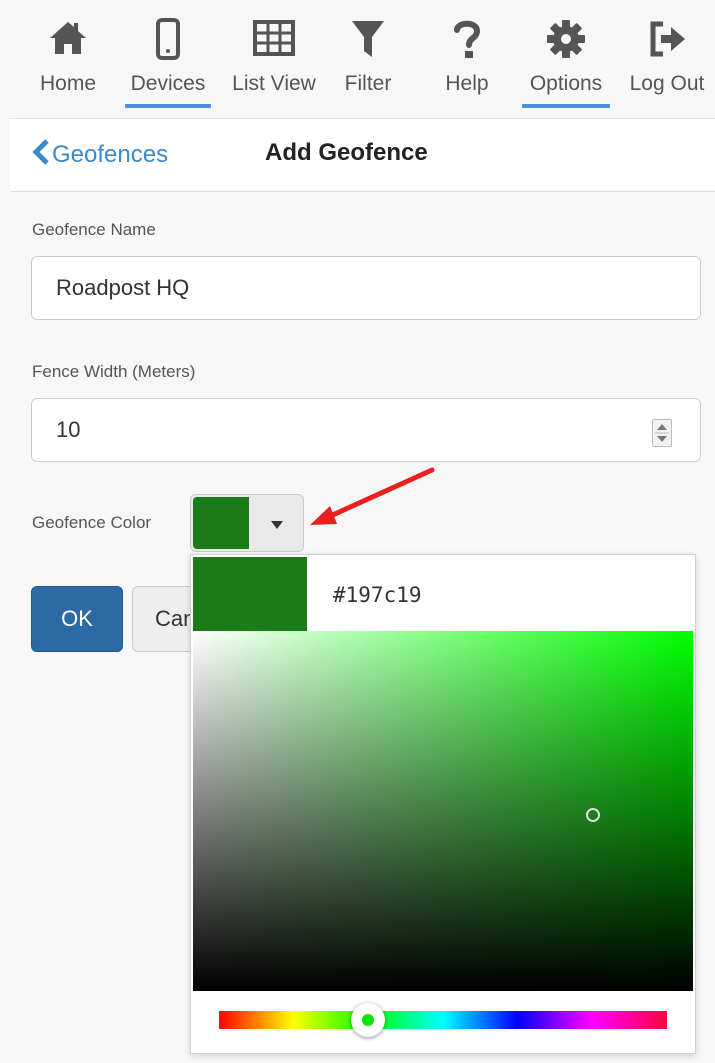  I want to click on selected-color-swatch, so click(221, 523).